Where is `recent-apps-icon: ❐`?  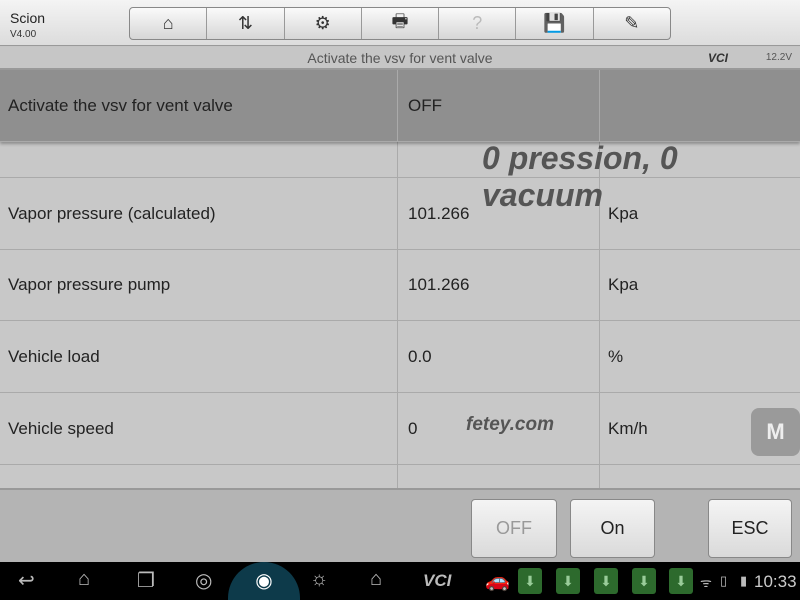
recent-apps-icon: ❐ is located at coordinates (146, 580).